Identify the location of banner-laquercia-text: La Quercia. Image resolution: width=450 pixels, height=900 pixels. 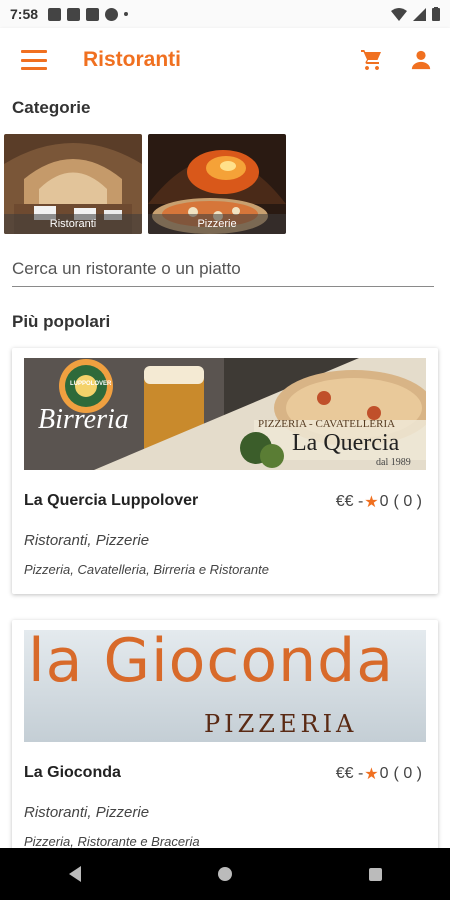
(346, 443).